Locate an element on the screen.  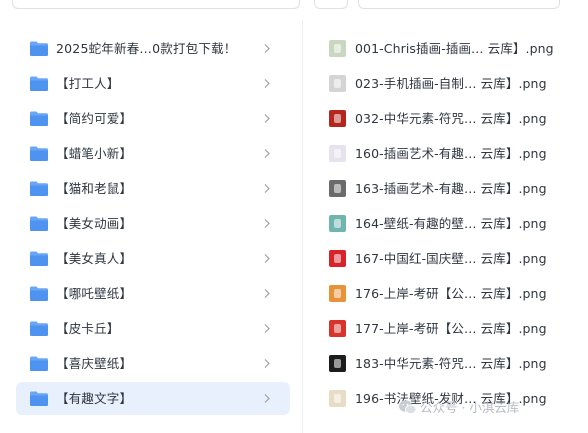
folder-label: 【打工人】 is located at coordinates (88, 83).